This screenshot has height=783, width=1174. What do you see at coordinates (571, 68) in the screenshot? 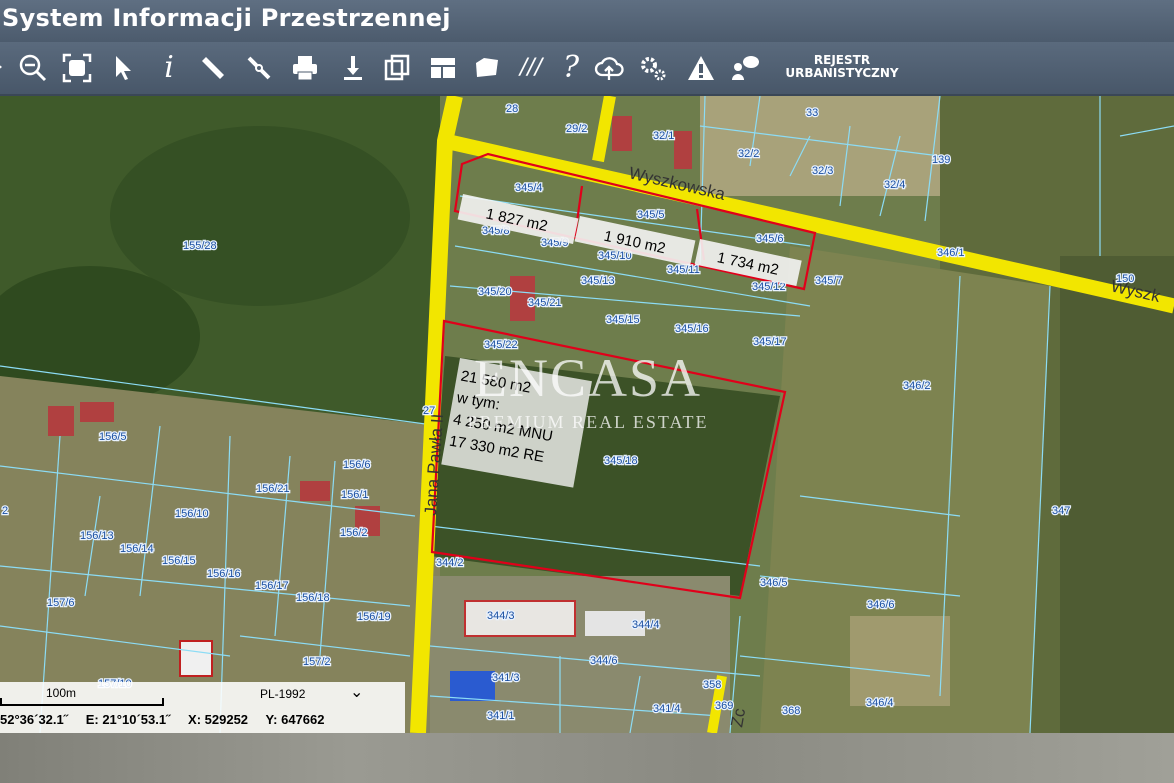
I see `help-icon: ?` at bounding box center [571, 68].